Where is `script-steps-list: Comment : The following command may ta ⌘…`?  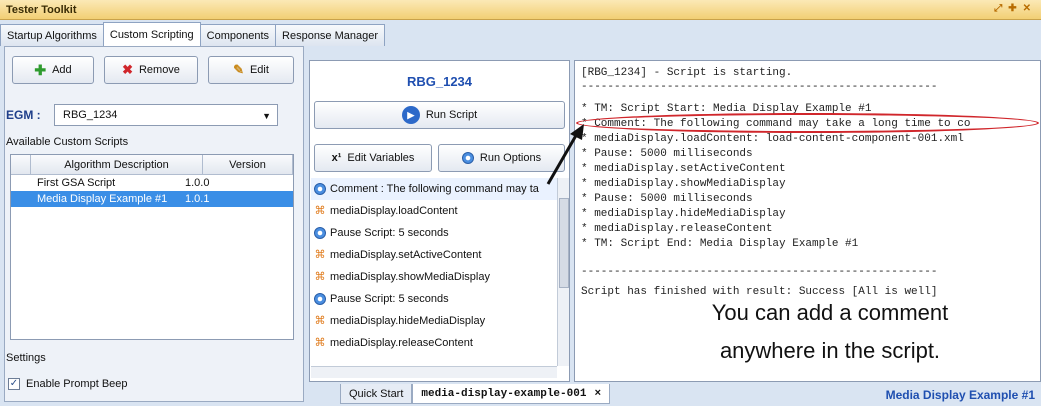 script-steps-list: Comment : The following command may ta ⌘… is located at coordinates (434, 272).